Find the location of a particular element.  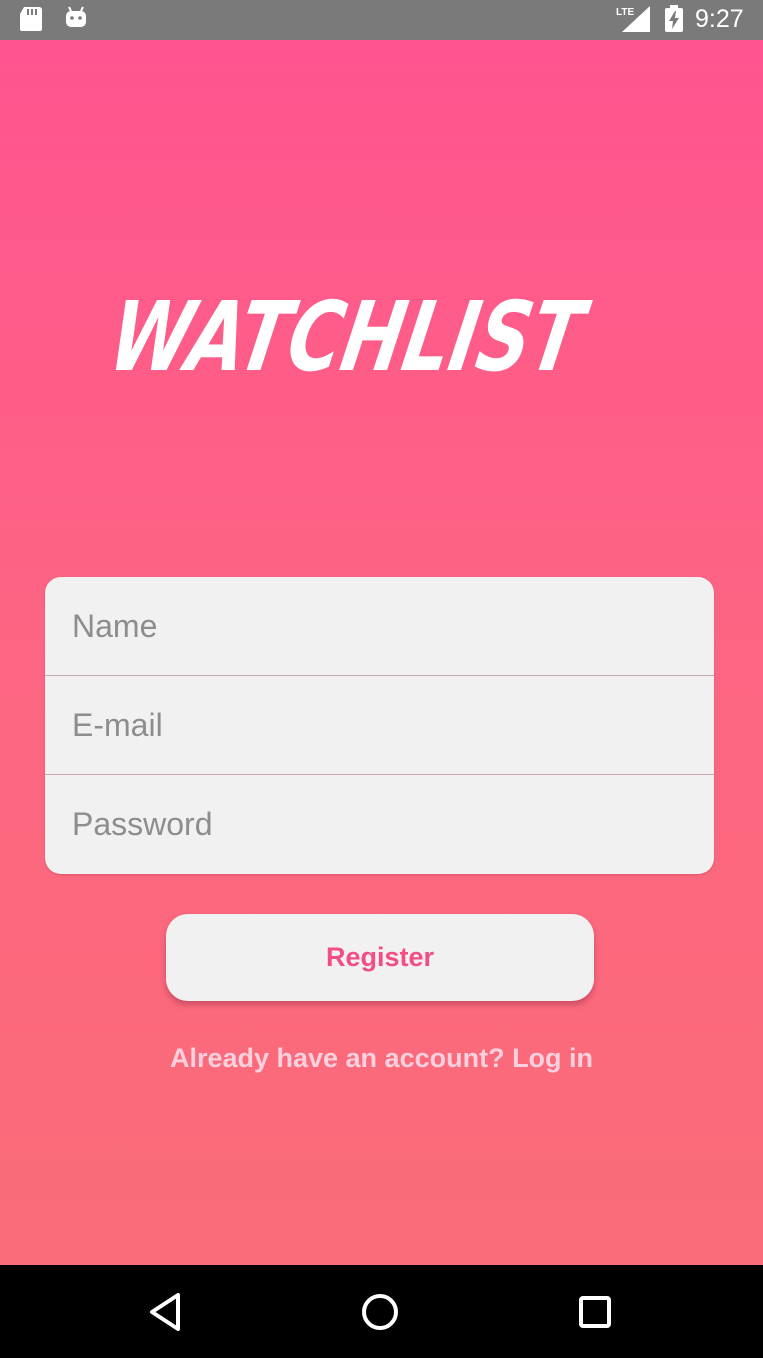

email-field is located at coordinates (379, 725).